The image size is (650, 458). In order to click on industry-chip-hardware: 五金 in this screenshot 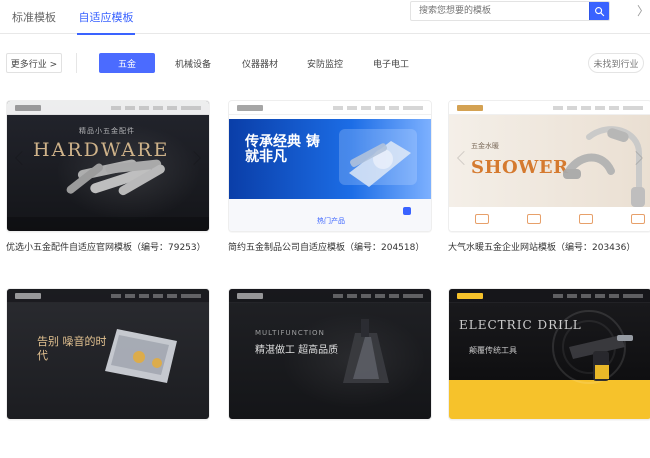, I will do `click(127, 63)`.